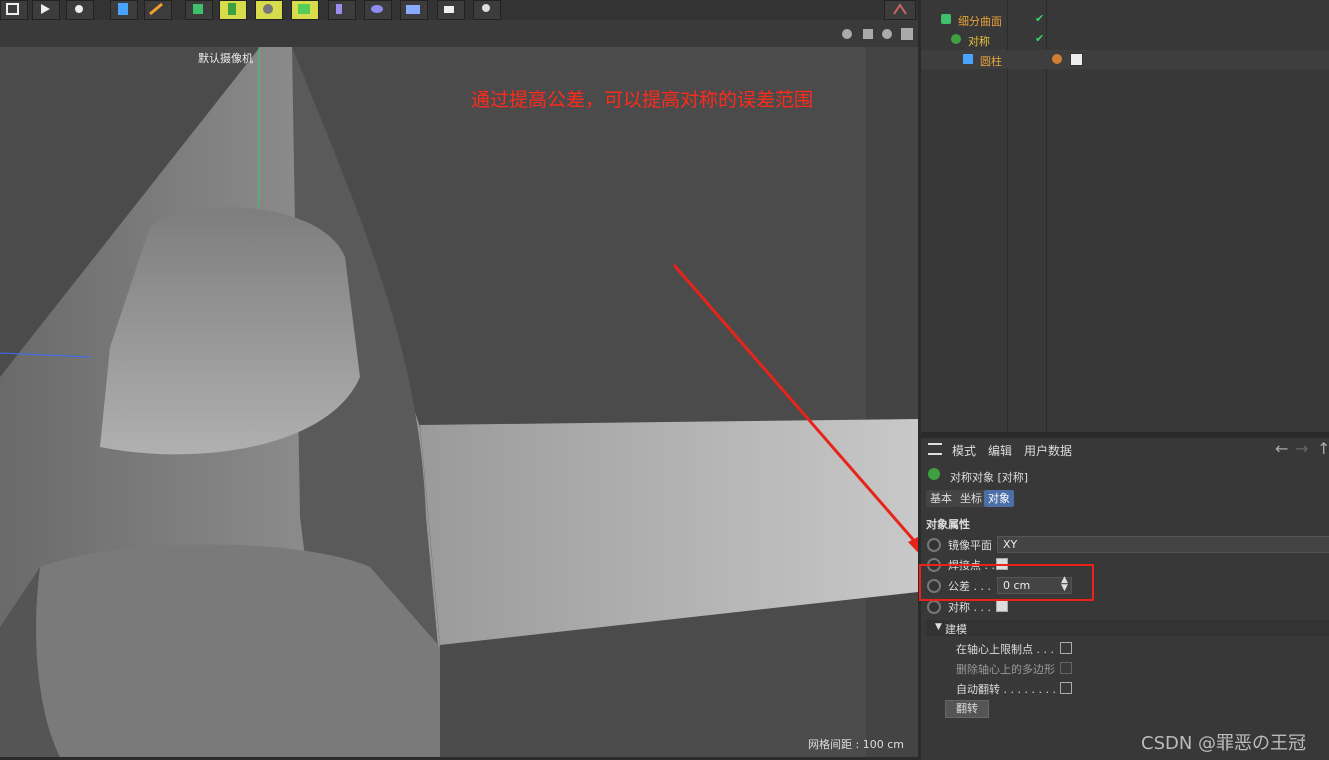 This screenshot has height=760, width=1329. Describe the element at coordinates (305, 10) in the screenshot. I see `cloner-icon` at that location.